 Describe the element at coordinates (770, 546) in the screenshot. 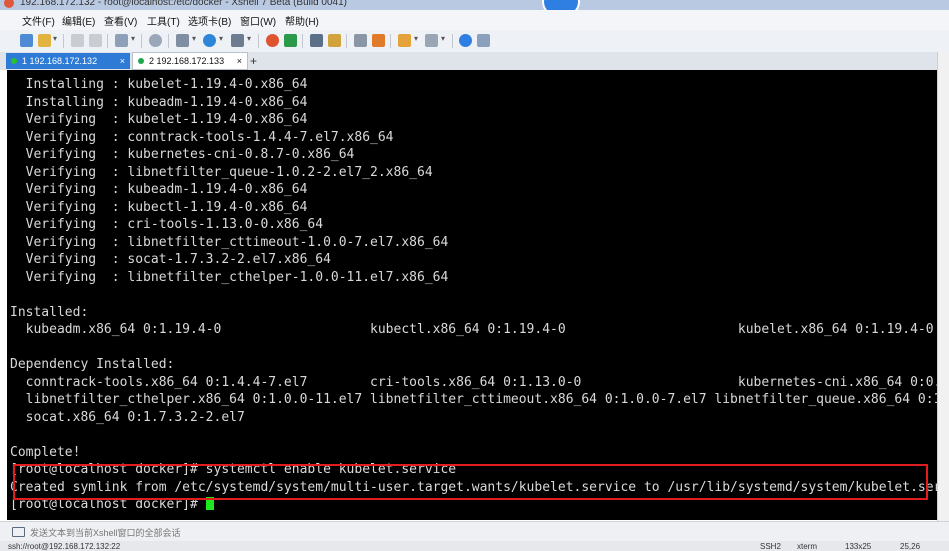

I see `status-protocol: SSH2` at that location.